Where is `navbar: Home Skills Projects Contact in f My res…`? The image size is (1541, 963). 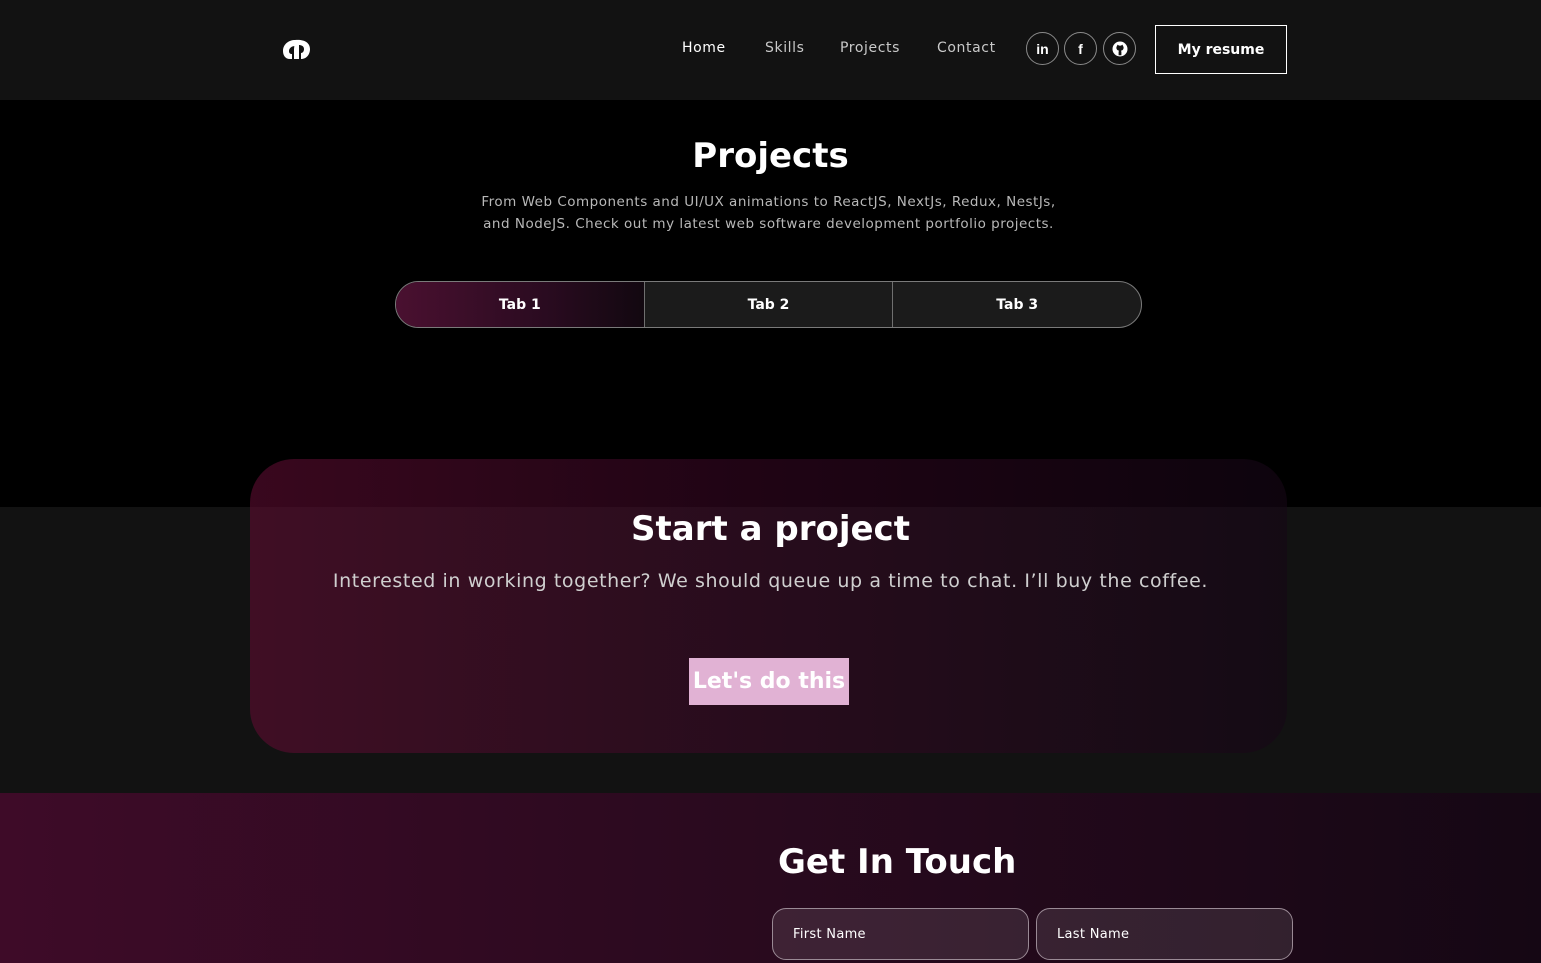
navbar: Home Skills Projects Contact in f My res… is located at coordinates (770, 50).